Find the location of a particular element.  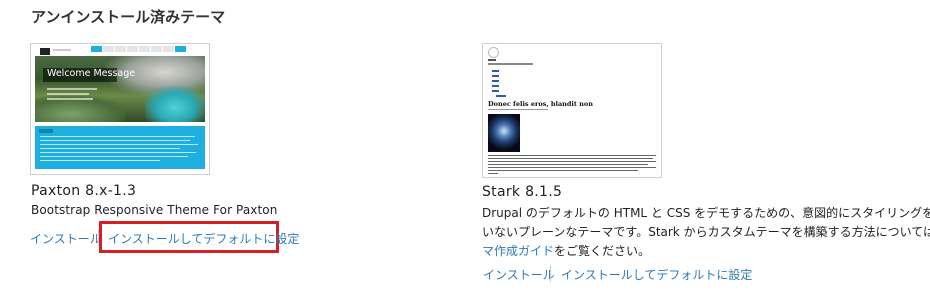

stark-link-separator is located at coordinates (550, 273).